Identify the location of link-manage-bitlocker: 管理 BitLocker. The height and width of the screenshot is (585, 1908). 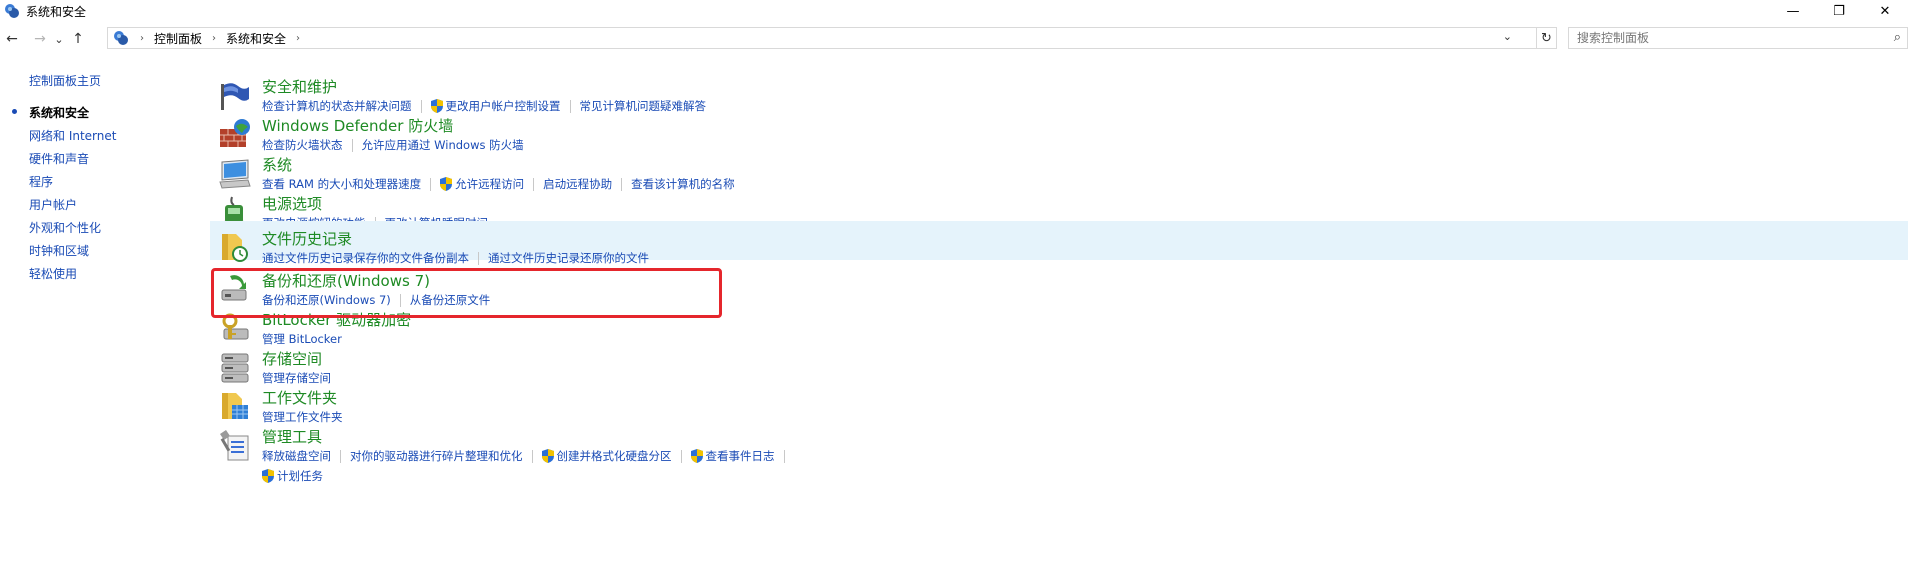
(302, 339).